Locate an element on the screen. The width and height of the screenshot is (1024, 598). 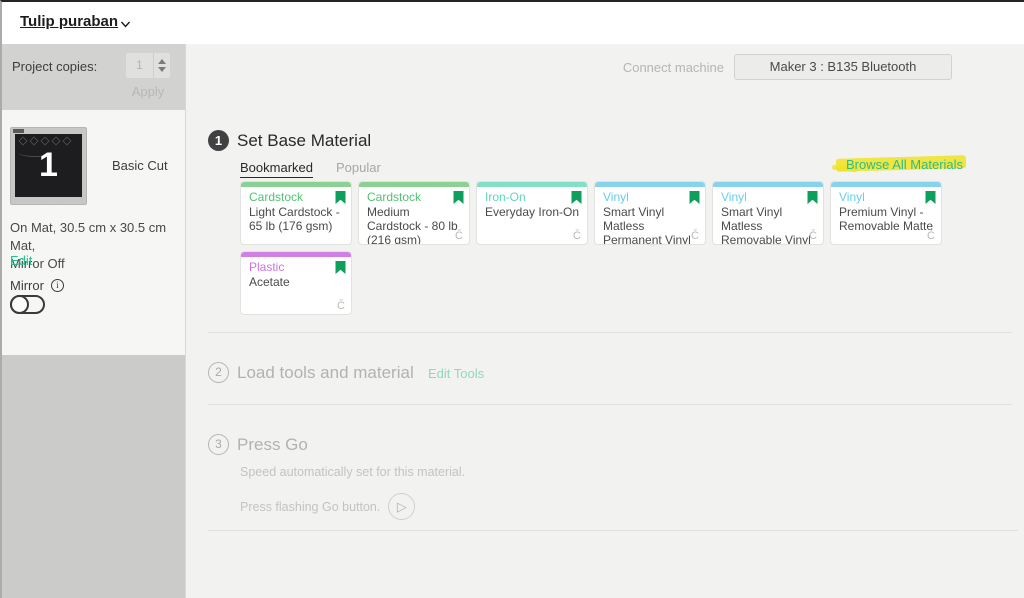
material-card-everyday-iron-on: Iron-On Everyday Iron-On Č is located at coordinates (532, 213).